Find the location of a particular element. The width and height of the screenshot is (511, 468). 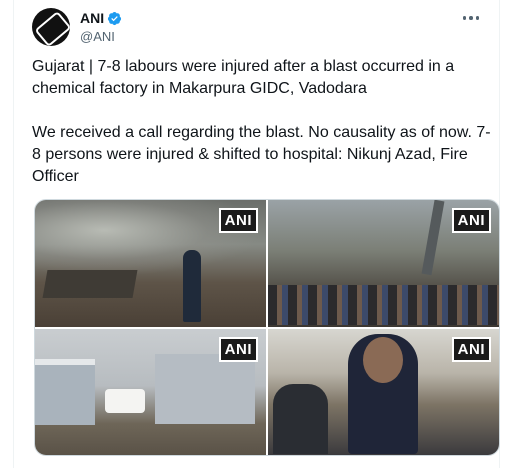

verified-badge-icon is located at coordinates (115, 18).